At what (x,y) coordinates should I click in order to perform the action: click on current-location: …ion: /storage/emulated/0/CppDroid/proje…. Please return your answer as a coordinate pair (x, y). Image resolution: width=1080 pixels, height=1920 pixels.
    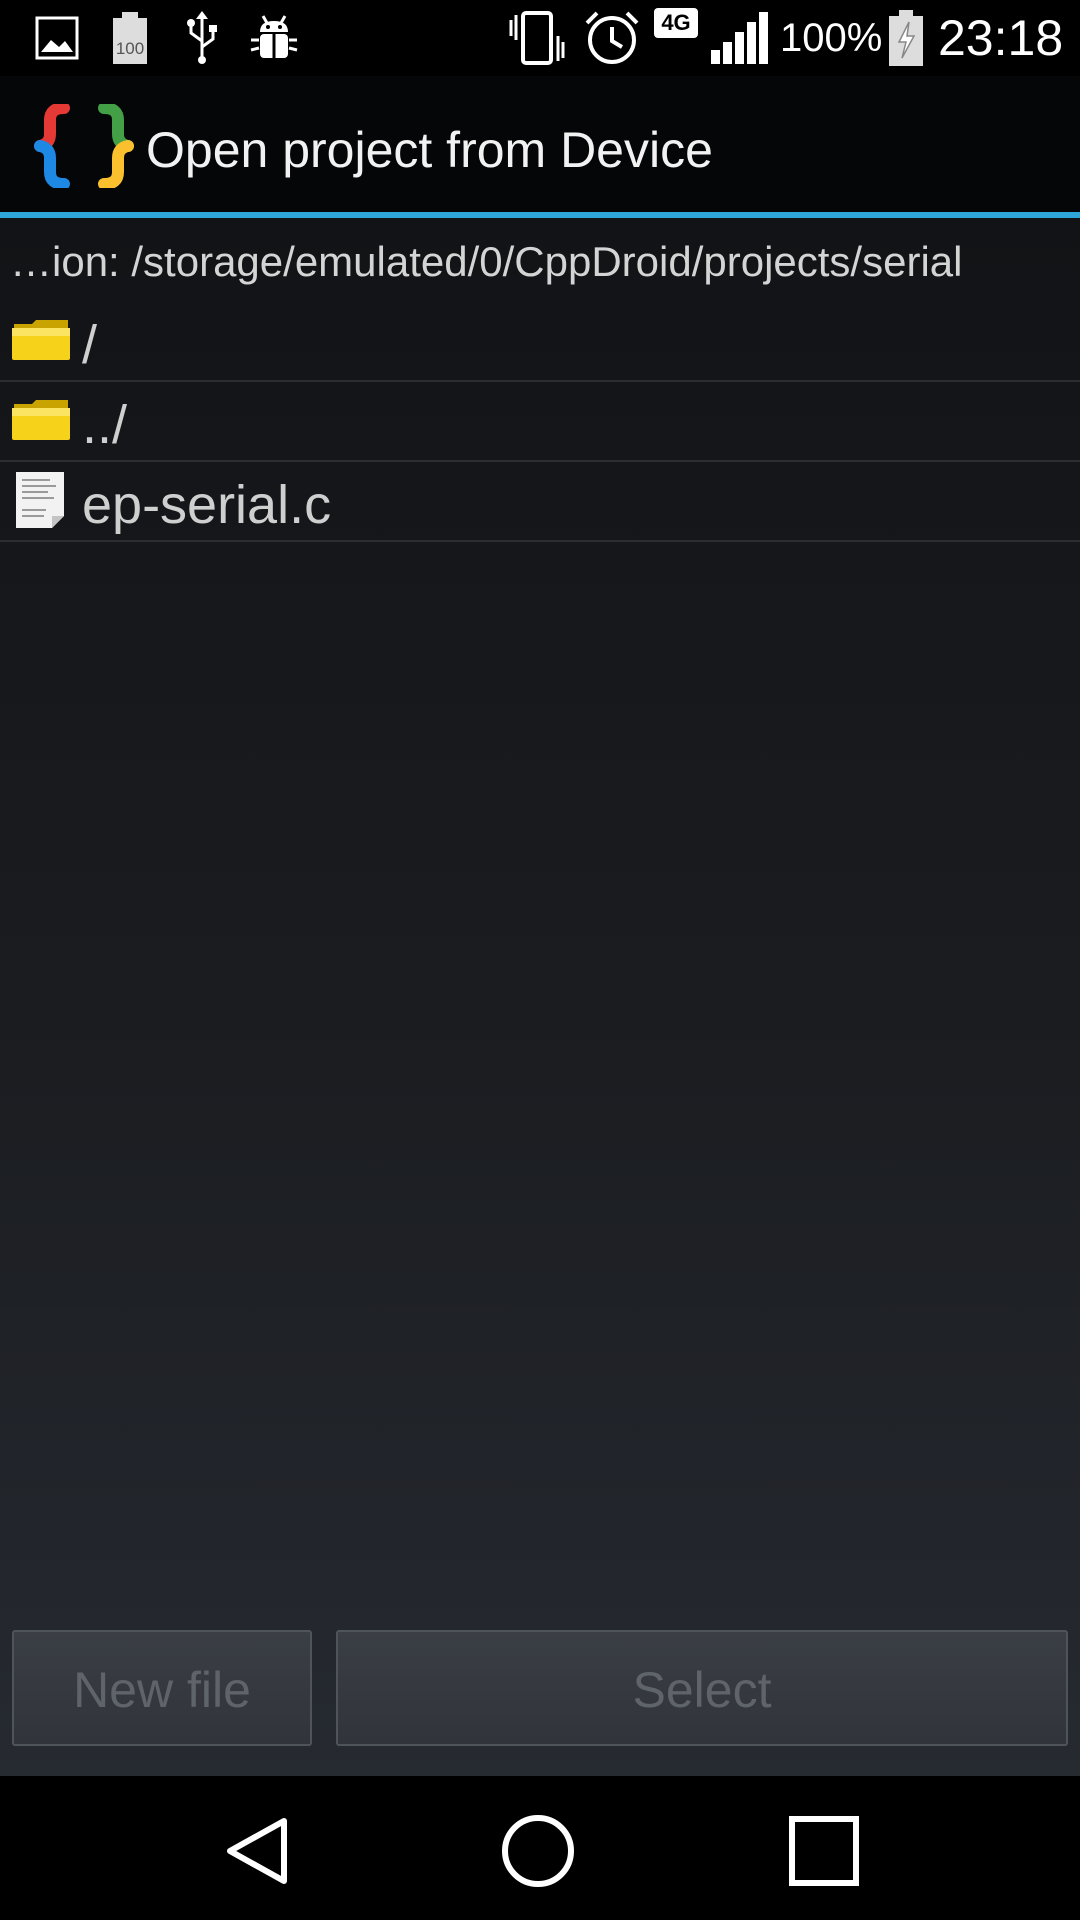
    Looking at the image, I should click on (540, 260).